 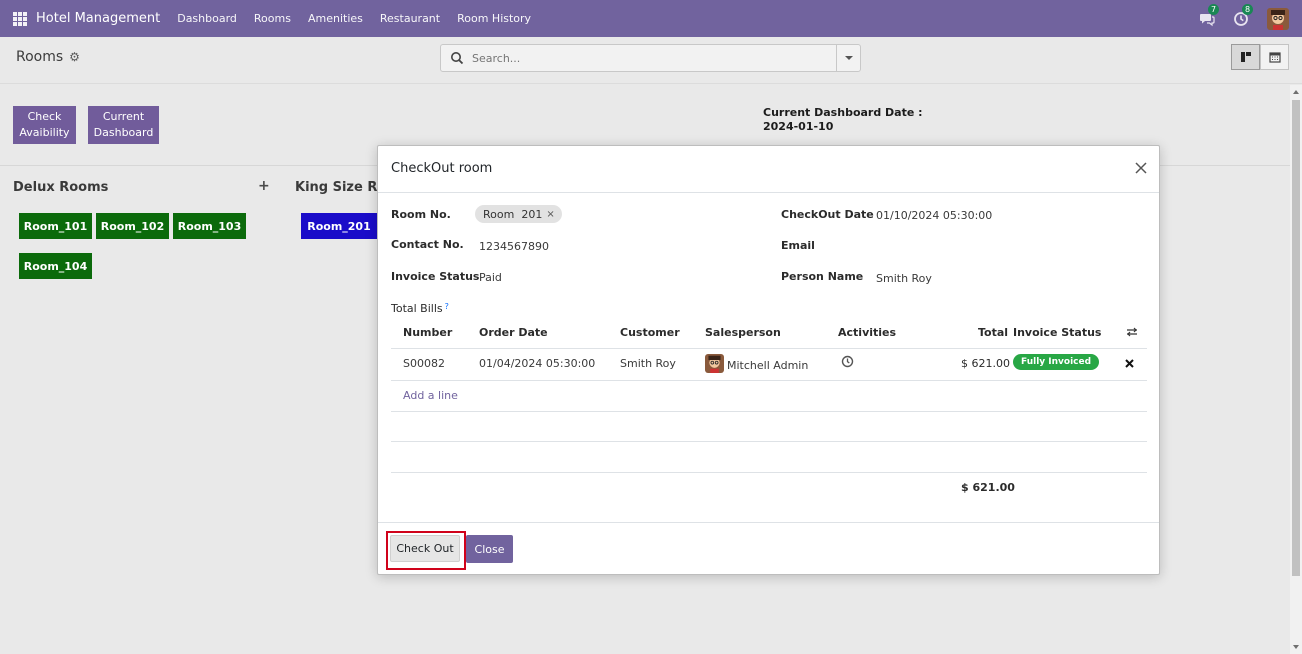 I want to click on room-no-label: Room No., so click(x=421, y=214).